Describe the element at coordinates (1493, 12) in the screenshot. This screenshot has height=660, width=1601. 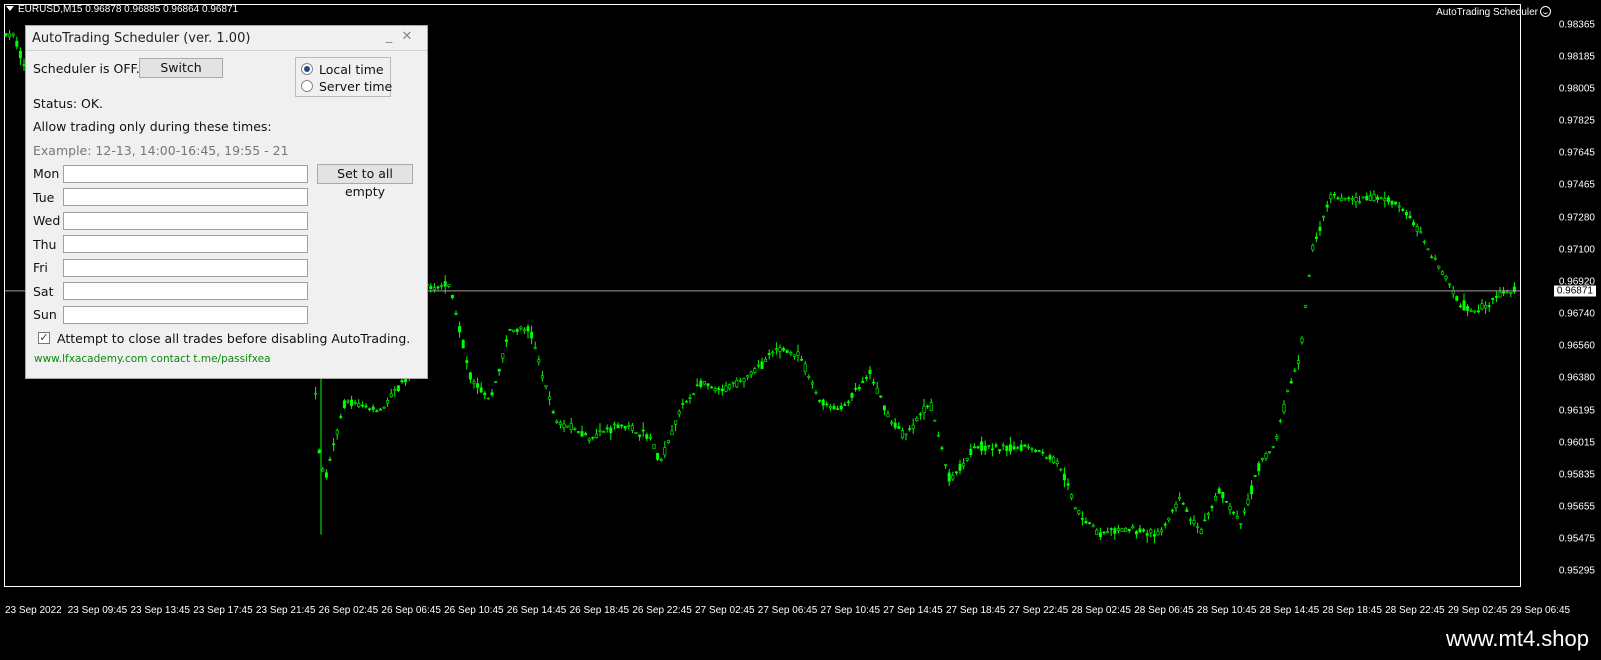
I see `expert-advisor-label: AutoTrading Scheduler` at that location.